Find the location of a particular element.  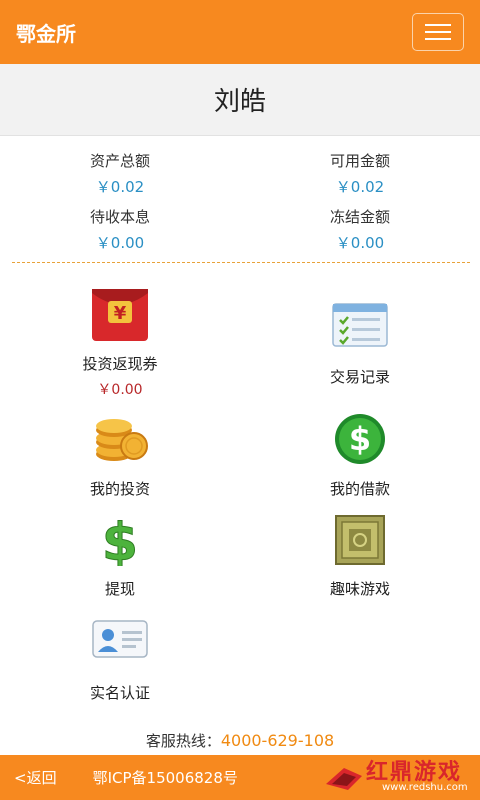

tile-sub-value: ￥0.00 is located at coordinates (120, 390).